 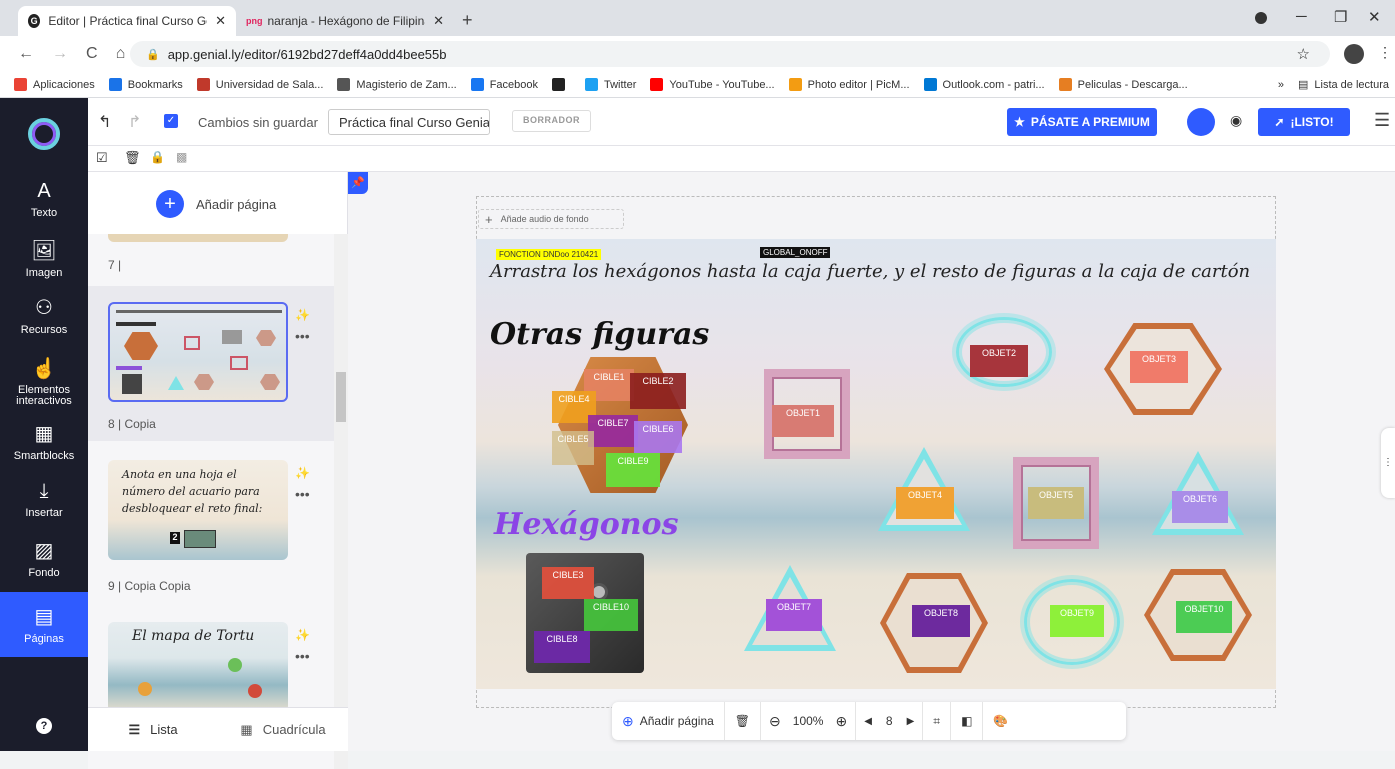 What do you see at coordinates (1236, 120) in the screenshot?
I see `preview-eye-icon: ◉` at bounding box center [1236, 120].